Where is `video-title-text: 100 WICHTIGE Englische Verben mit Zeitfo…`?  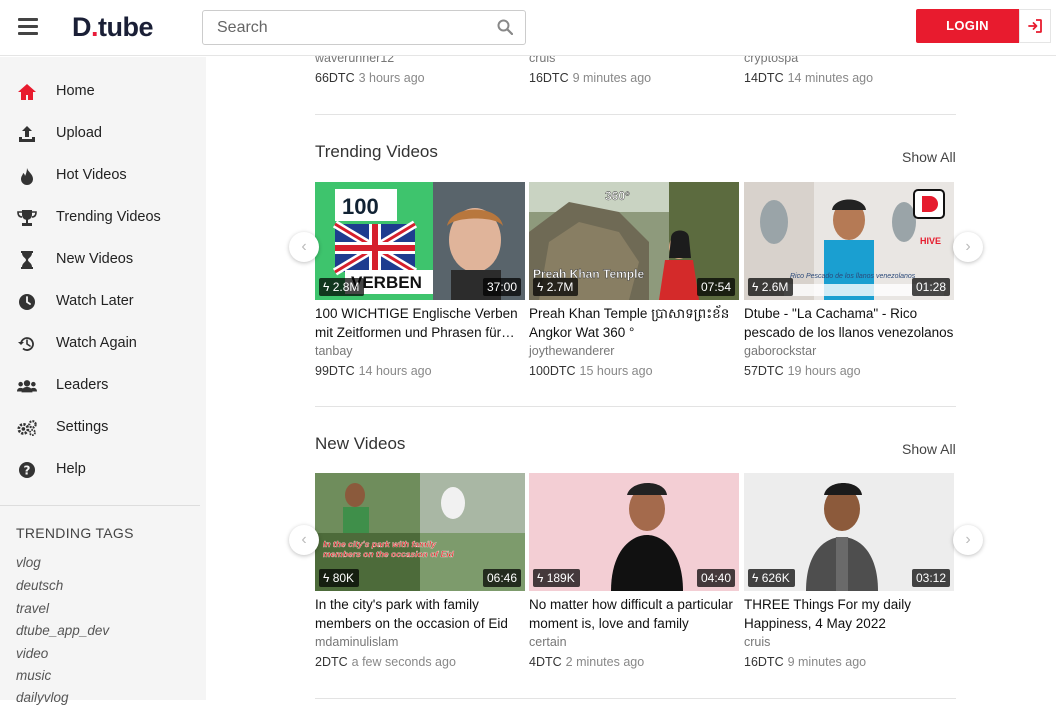 video-title-text: 100 WICHTIGE Englische Verben mit Zeitfo… is located at coordinates (416, 323).